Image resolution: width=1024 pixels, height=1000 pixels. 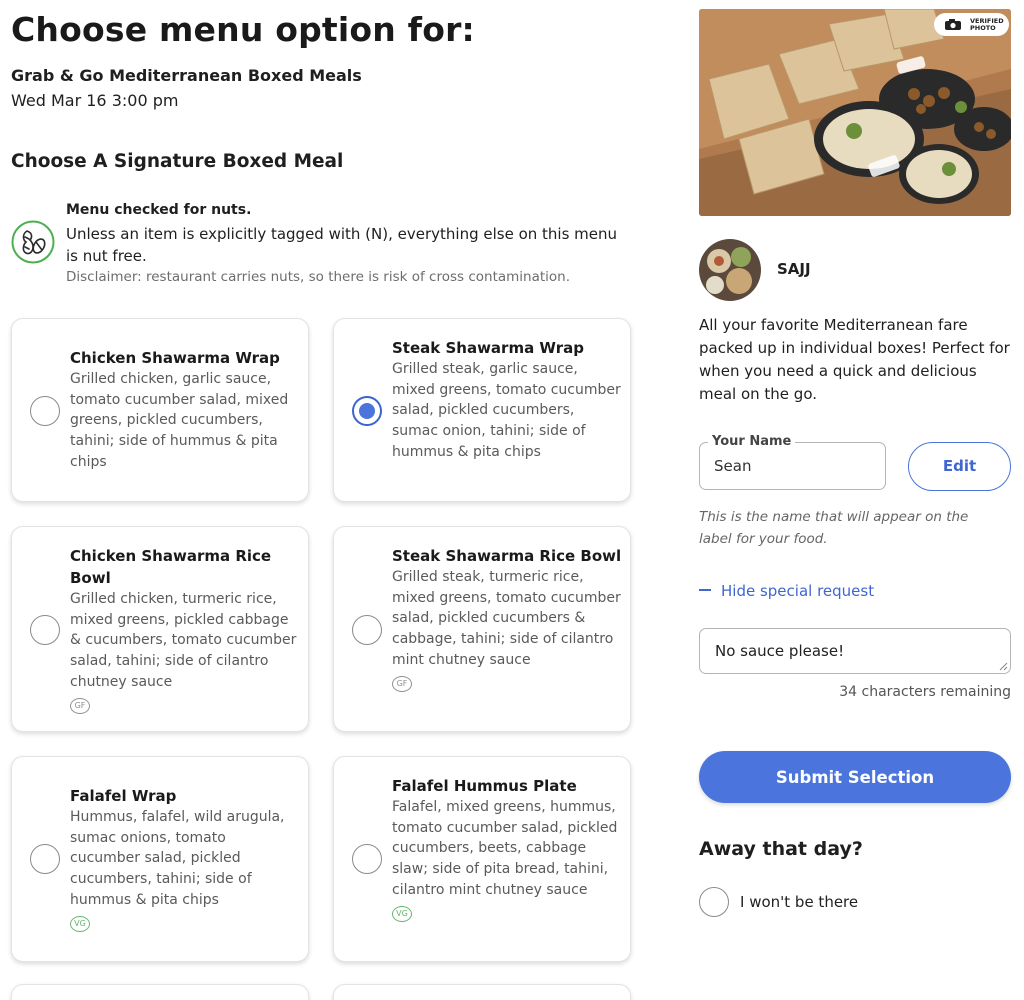 What do you see at coordinates (855, 777) in the screenshot?
I see `submit-selection-button: Submit Selection` at bounding box center [855, 777].